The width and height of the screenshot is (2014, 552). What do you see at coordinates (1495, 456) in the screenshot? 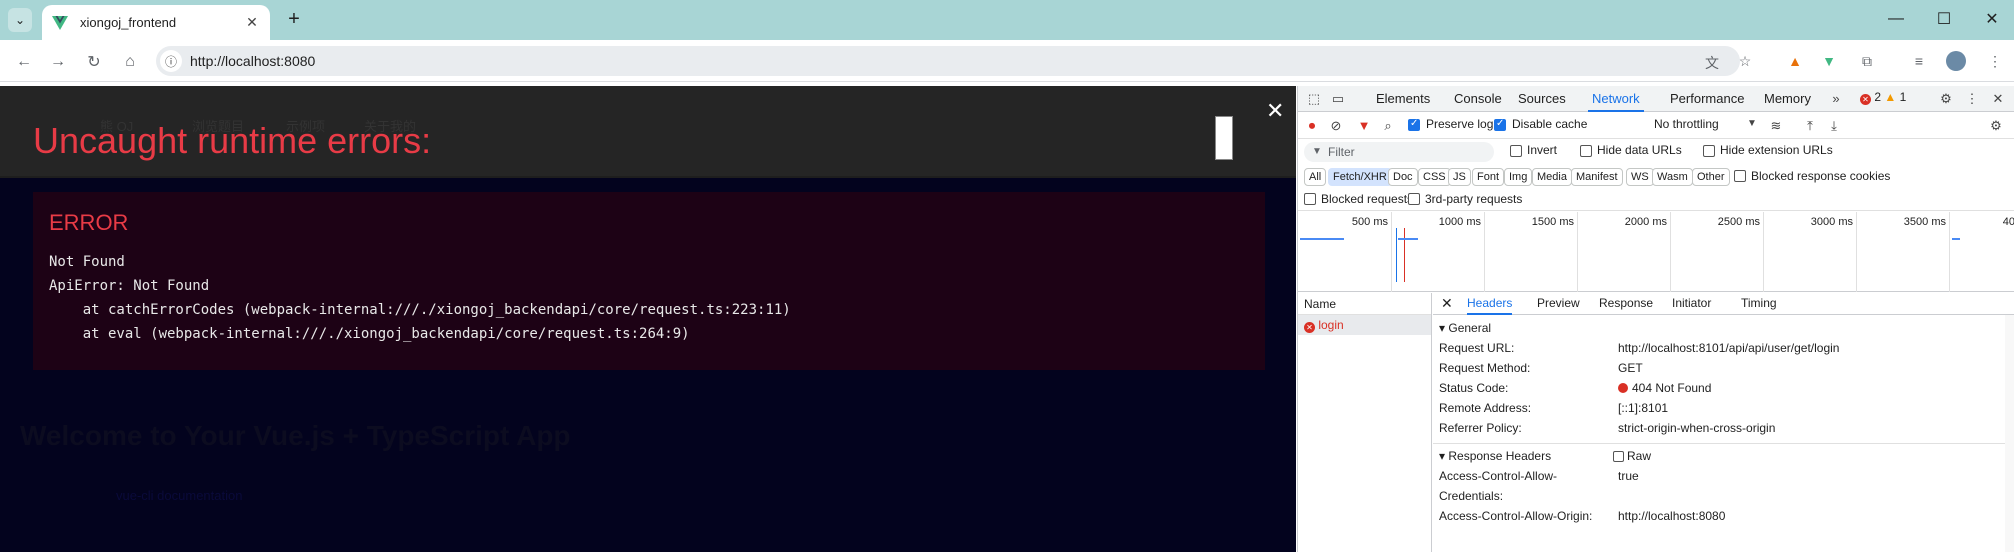
I see `response-headers-section-header: ▾ Response Headers` at bounding box center [1495, 456].